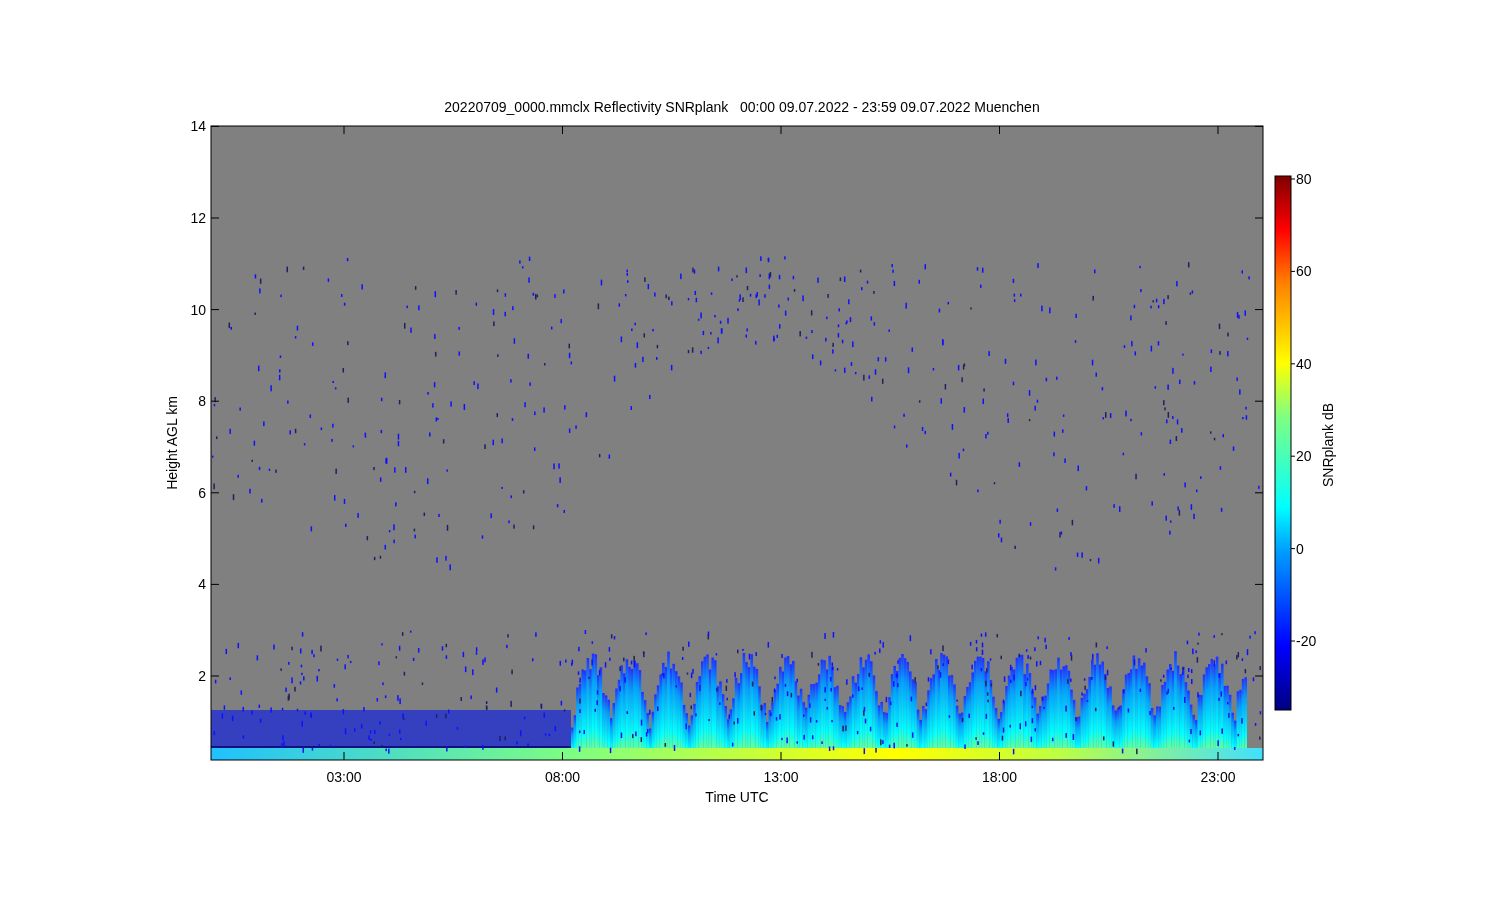 This screenshot has height=900, width=1500. Describe the element at coordinates (1304, 271) in the screenshot. I see `colorbar-tick-label: 60` at that location.